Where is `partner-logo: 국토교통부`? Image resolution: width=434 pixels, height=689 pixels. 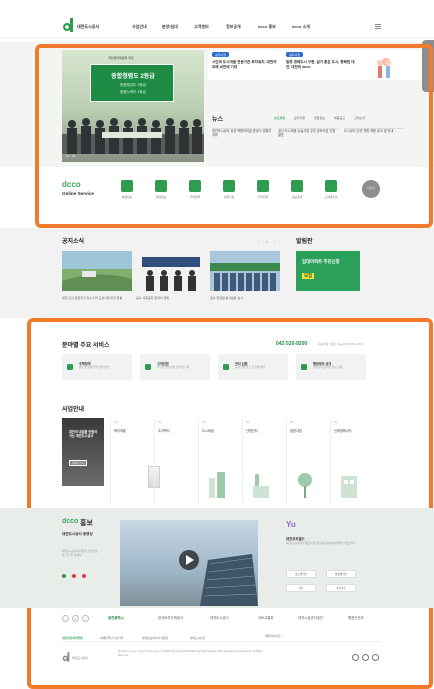
partner-logo: 국토교통부 is located at coordinates (266, 617).